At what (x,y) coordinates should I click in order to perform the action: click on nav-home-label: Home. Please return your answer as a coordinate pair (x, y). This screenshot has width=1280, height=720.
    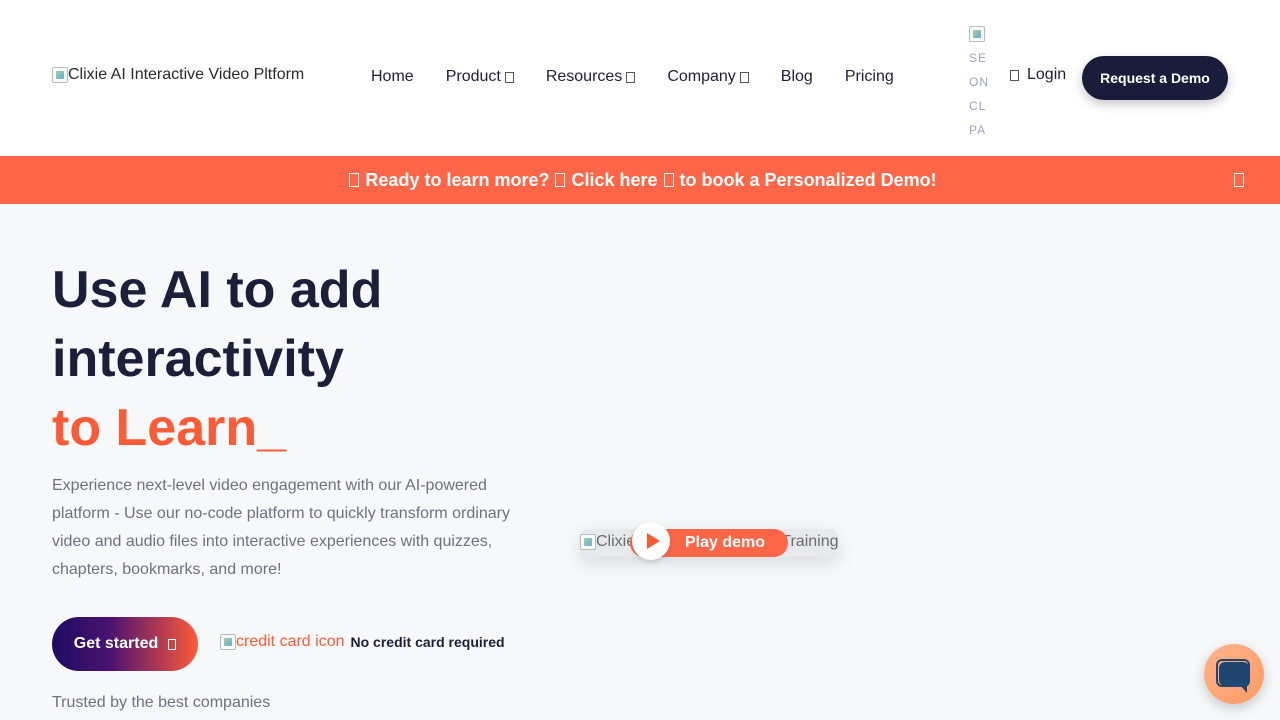
    Looking at the image, I should click on (392, 76).